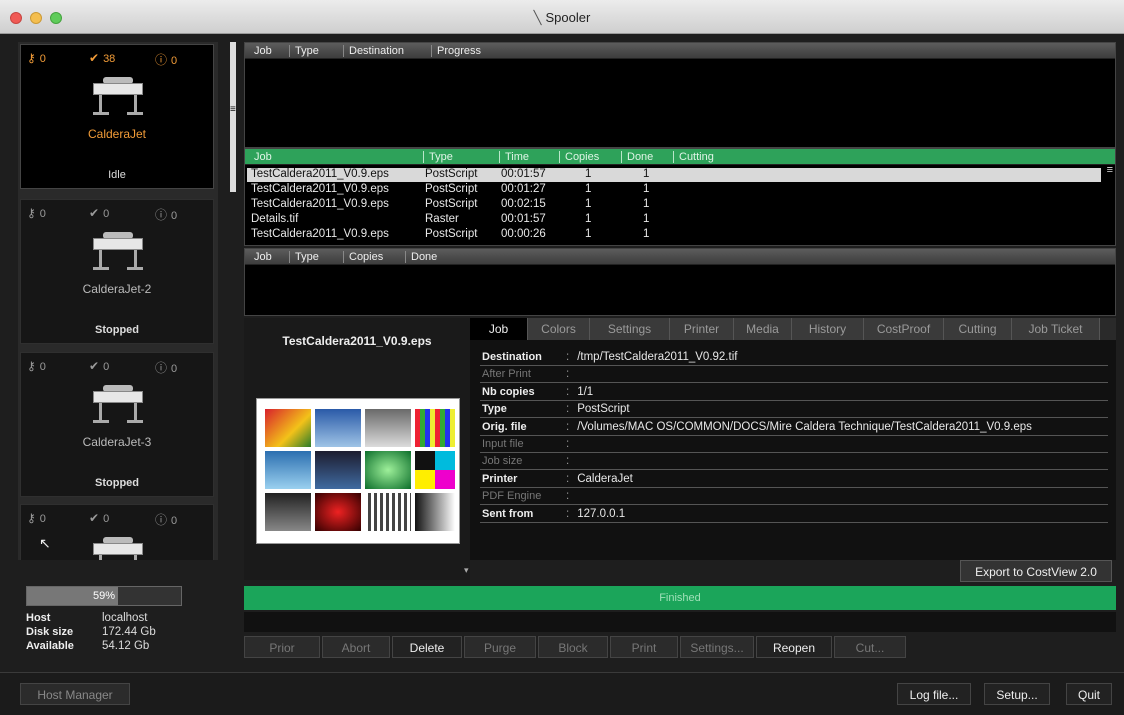 Image resolution: width=1124 pixels, height=715 pixels. Describe the element at coordinates (500, 647) in the screenshot. I see `purge-button: Purge` at that location.